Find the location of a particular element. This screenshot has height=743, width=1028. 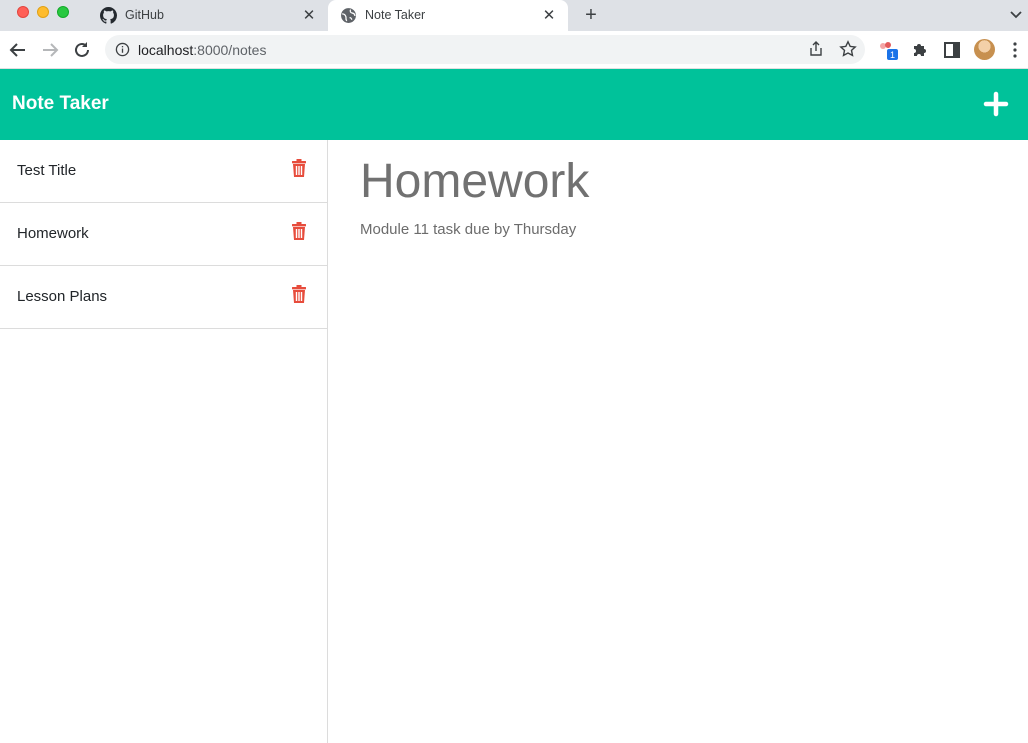

tab-note-taker: Note Taker ✕ is located at coordinates (448, 15).